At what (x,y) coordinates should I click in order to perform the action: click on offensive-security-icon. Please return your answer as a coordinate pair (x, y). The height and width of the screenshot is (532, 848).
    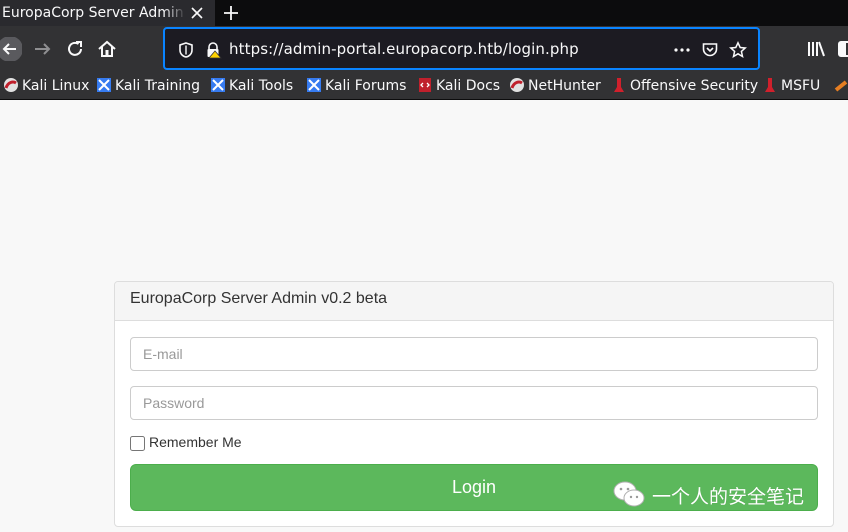
    Looking at the image, I should click on (619, 85).